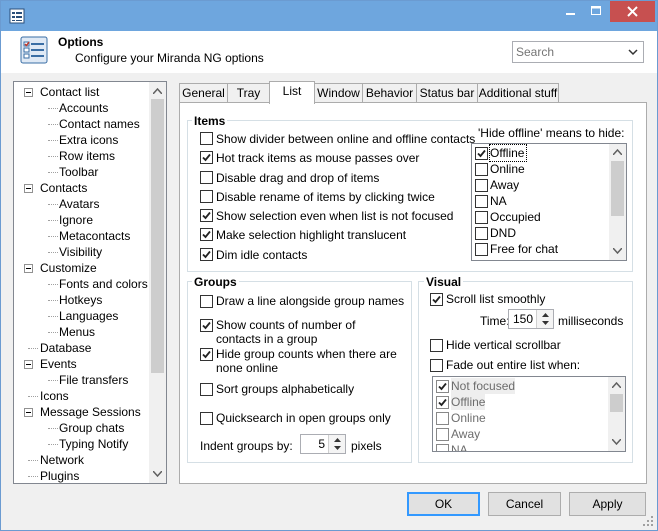 The width and height of the screenshot is (658, 531). I want to click on search-input, so click(568, 52).